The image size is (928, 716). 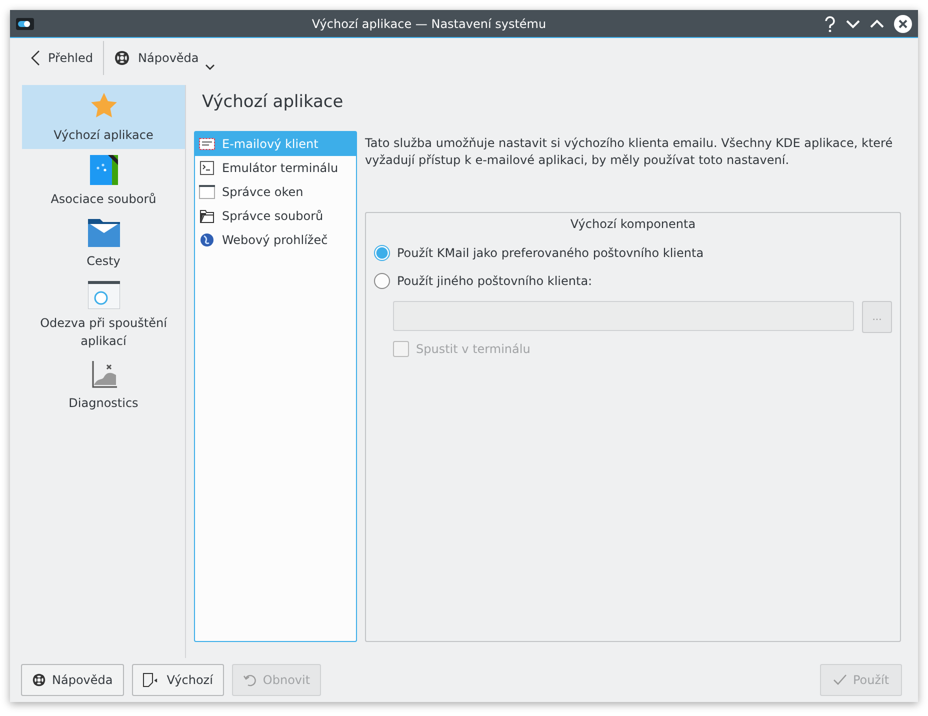 What do you see at coordinates (275, 192) in the screenshot?
I see `list-item: Správce oken` at bounding box center [275, 192].